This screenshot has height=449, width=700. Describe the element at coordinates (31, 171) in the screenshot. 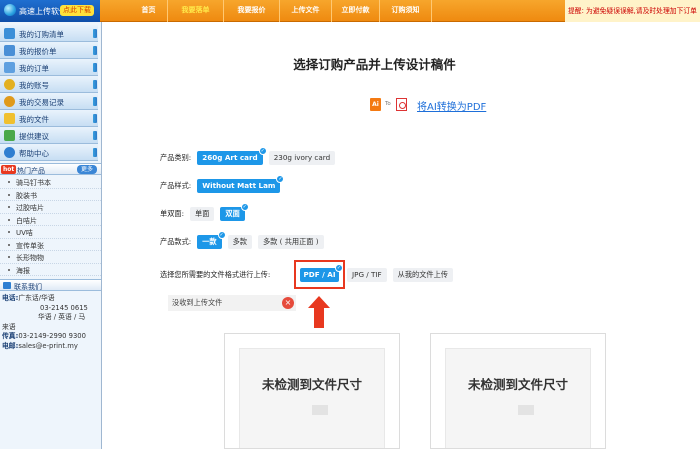

I see `hot-products-title: 热门产品` at that location.